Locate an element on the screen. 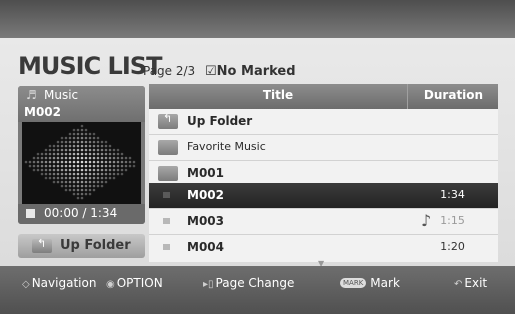 The image size is (515, 314). page-title: MUSIC LIST is located at coordinates (90, 66).